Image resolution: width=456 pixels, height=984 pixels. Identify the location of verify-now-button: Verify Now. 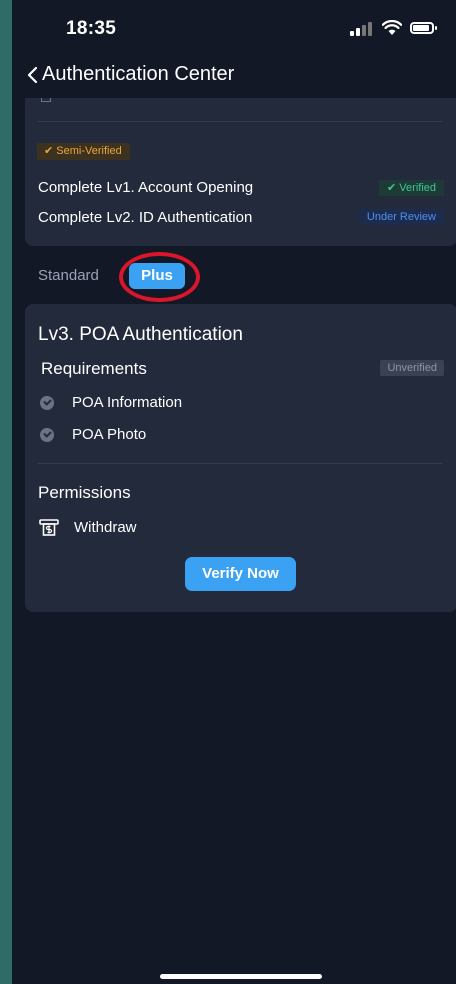
(240, 574).